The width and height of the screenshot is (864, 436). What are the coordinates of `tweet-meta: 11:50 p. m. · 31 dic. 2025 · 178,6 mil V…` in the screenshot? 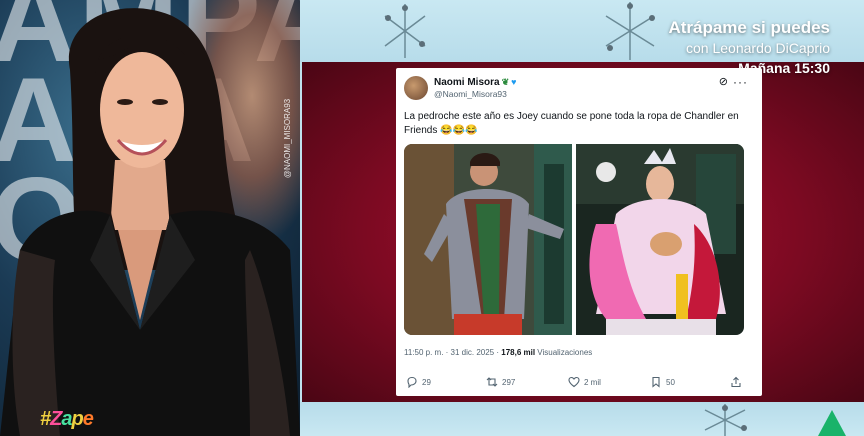 It's located at (498, 352).